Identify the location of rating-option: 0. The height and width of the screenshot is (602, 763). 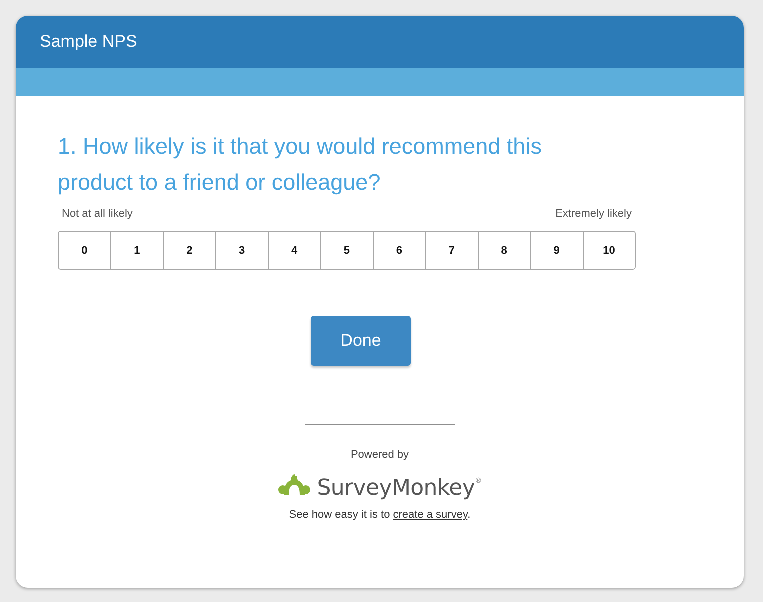
(85, 250).